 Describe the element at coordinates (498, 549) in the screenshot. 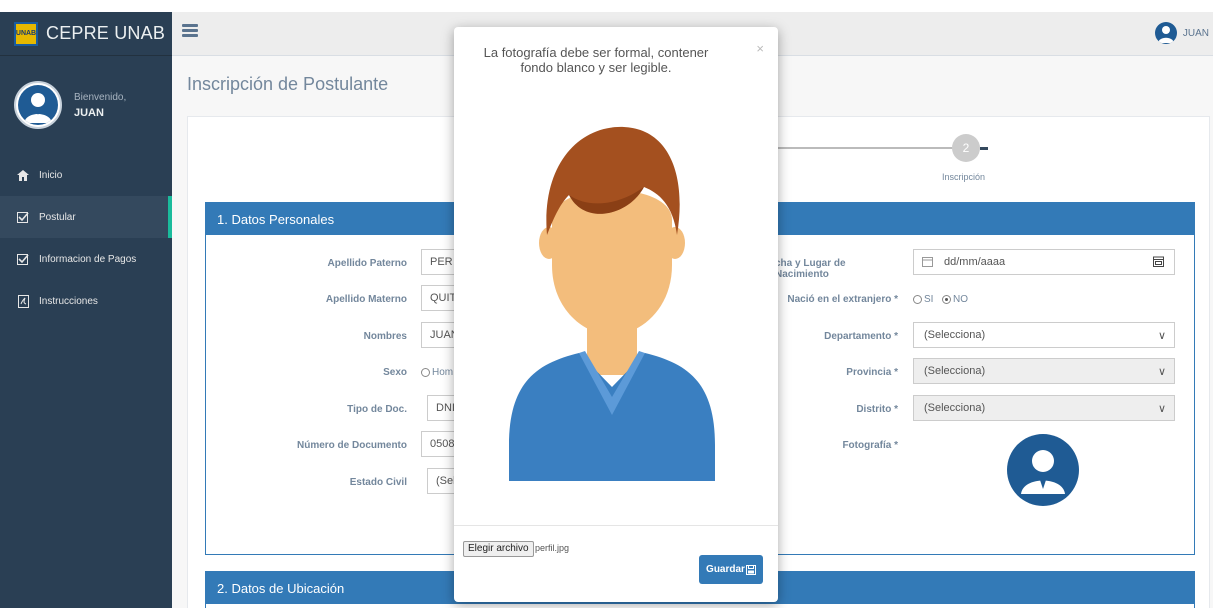

I see `choose-file-button: Elegir archivo` at that location.